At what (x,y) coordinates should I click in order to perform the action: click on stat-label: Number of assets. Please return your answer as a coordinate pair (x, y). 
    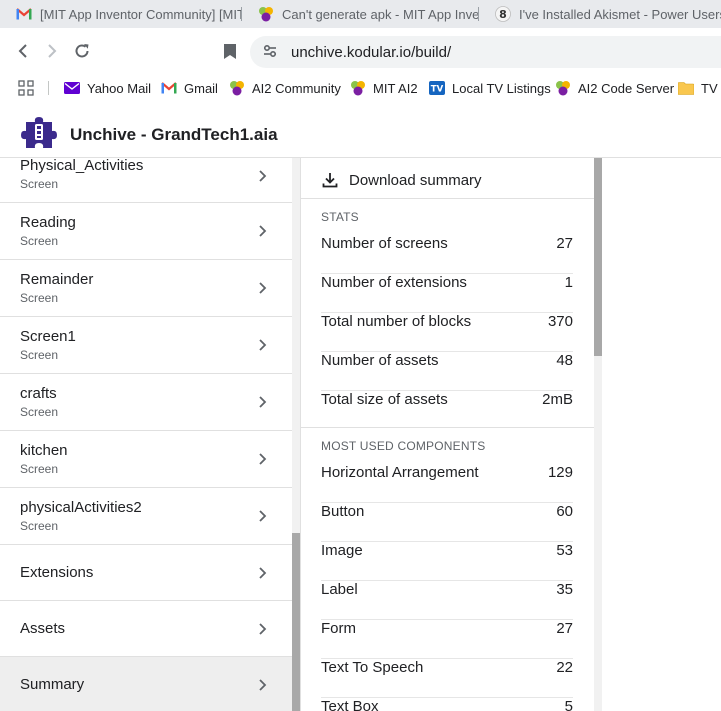
    Looking at the image, I should click on (380, 360).